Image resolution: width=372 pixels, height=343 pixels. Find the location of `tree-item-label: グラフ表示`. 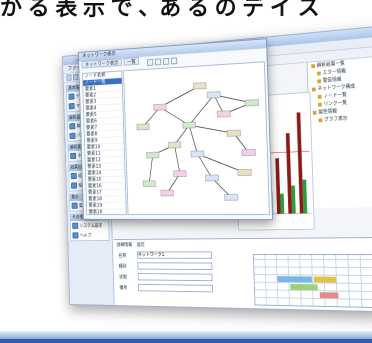

tree-item-label: グラフ表示 is located at coordinates (336, 119).